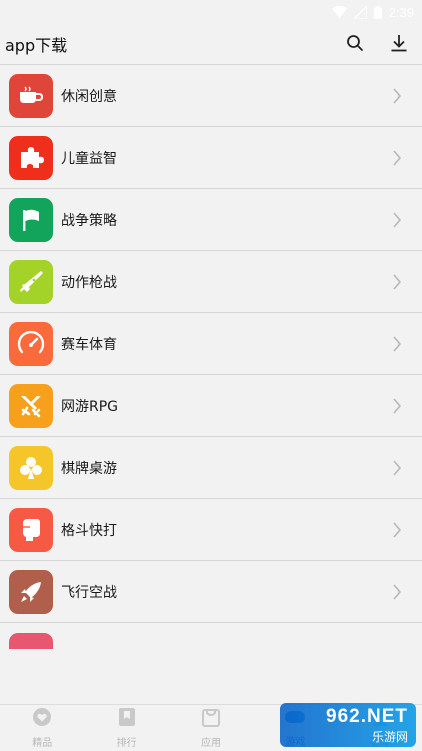  Describe the element at coordinates (377, 12) in the screenshot. I see `battery-icon` at that location.